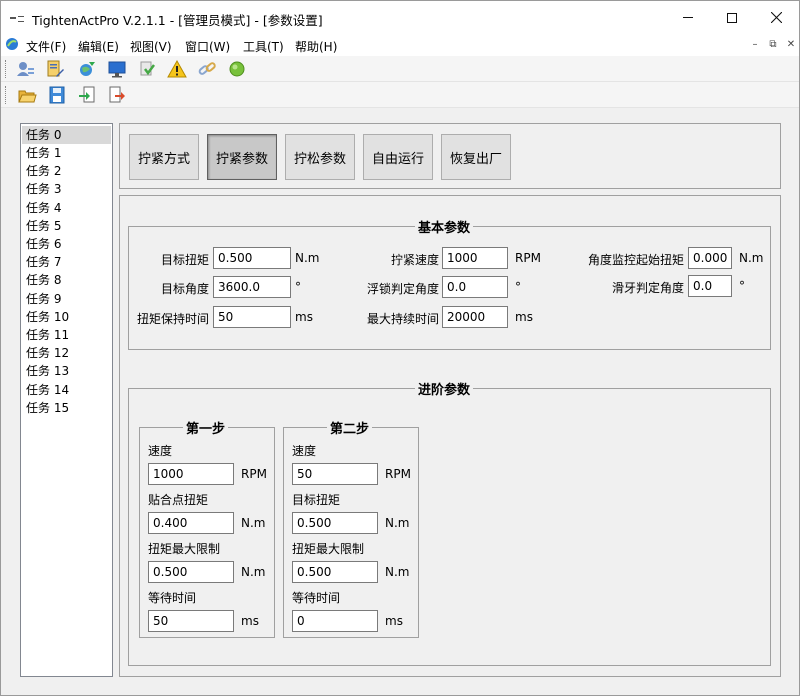 The width and height of the screenshot is (800, 696). I want to click on download-check-icon, so click(147, 69).